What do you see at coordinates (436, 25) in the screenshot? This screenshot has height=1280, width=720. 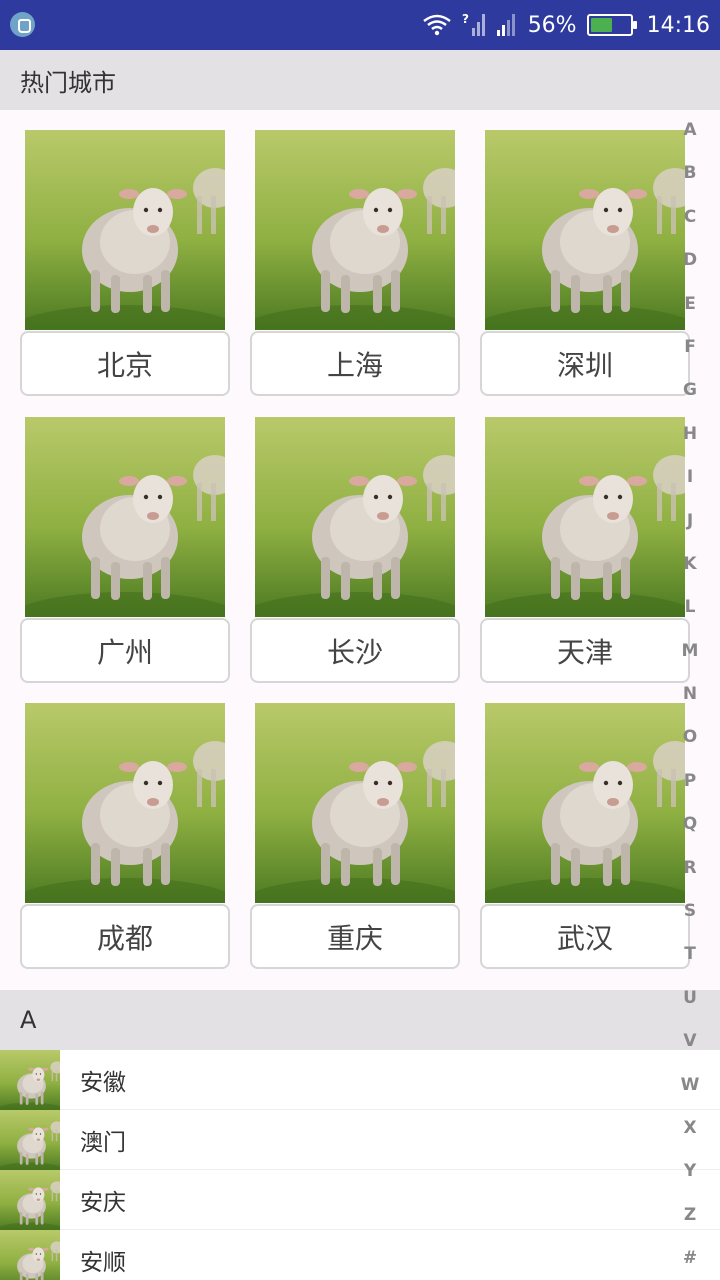 I see `wifi-icon` at bounding box center [436, 25].